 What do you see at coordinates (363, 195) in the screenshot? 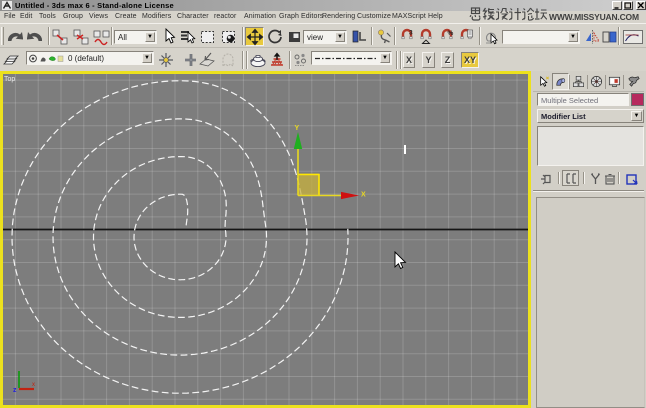
I see `svg-text: X` at bounding box center [363, 195].